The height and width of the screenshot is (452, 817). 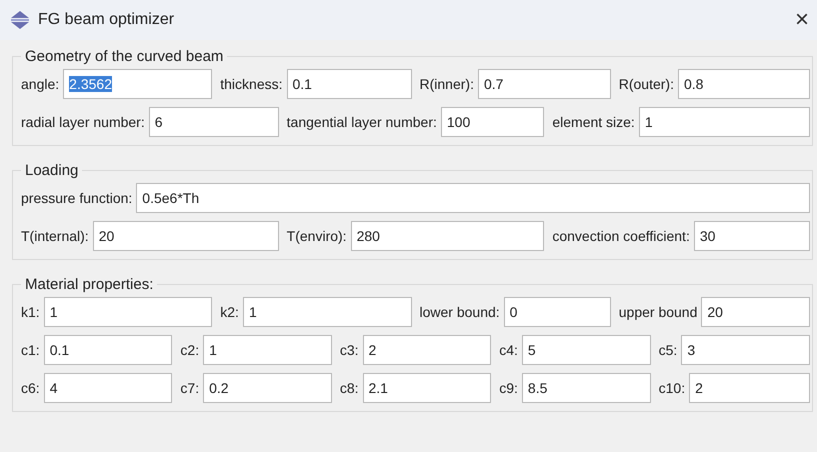 I want to click on group-title: Loading, so click(x=52, y=170).